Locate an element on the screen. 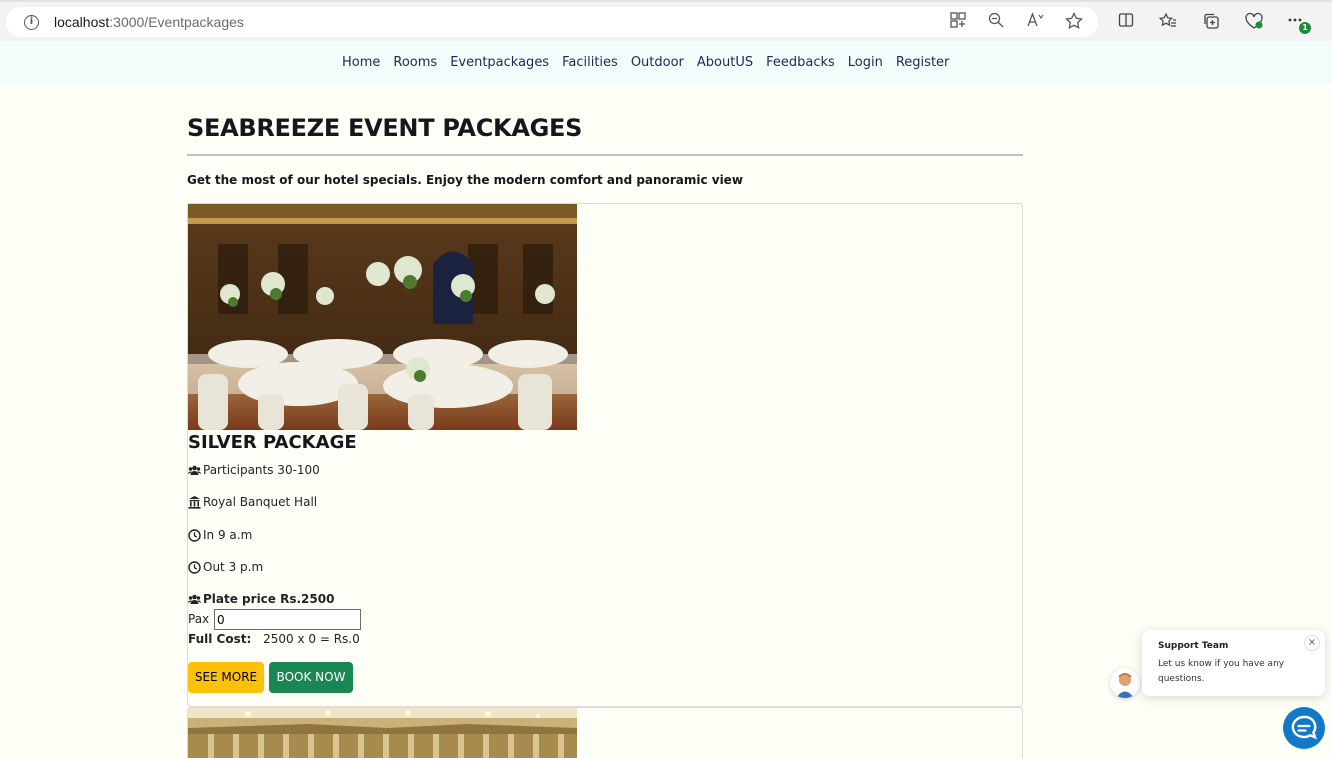 This screenshot has height=758, width=1332. app-grid-icon is located at coordinates (958, 22).